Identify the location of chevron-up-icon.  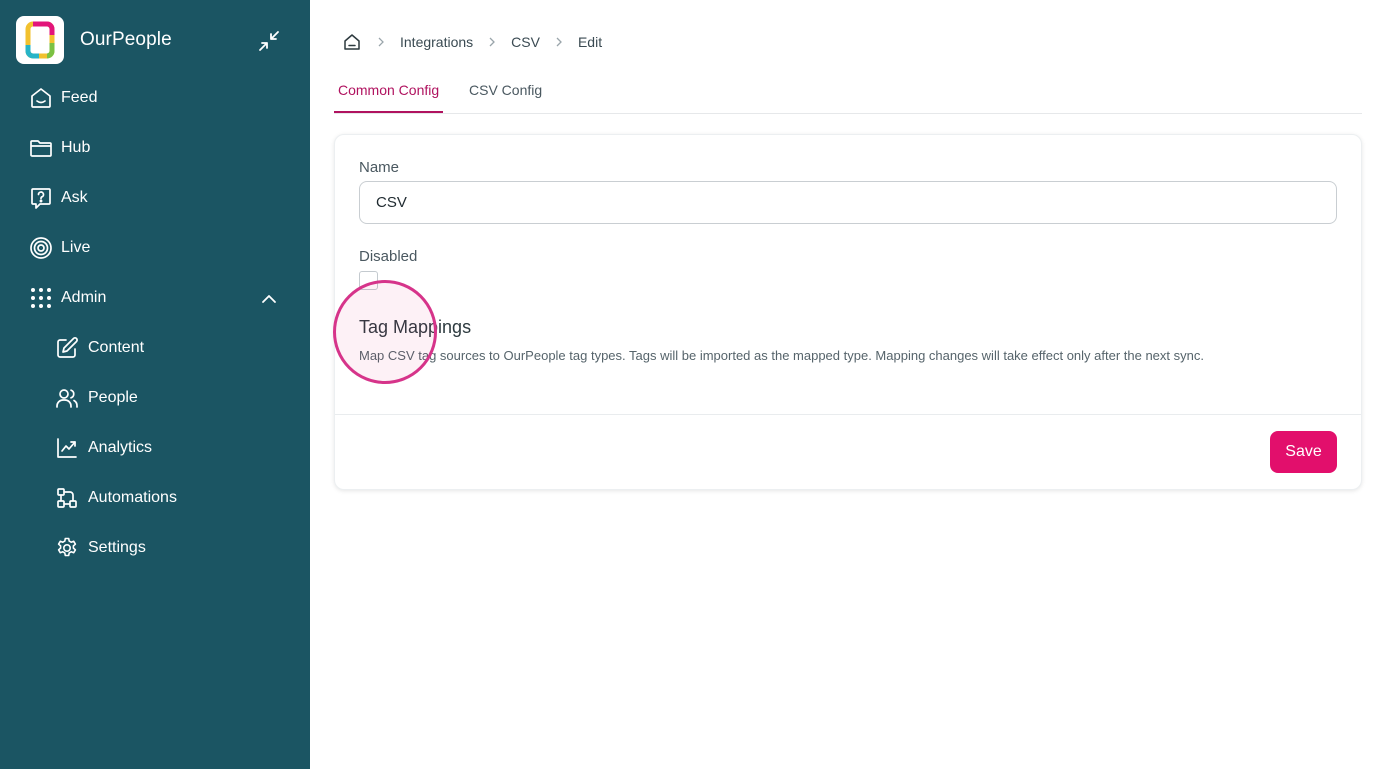
(269, 299).